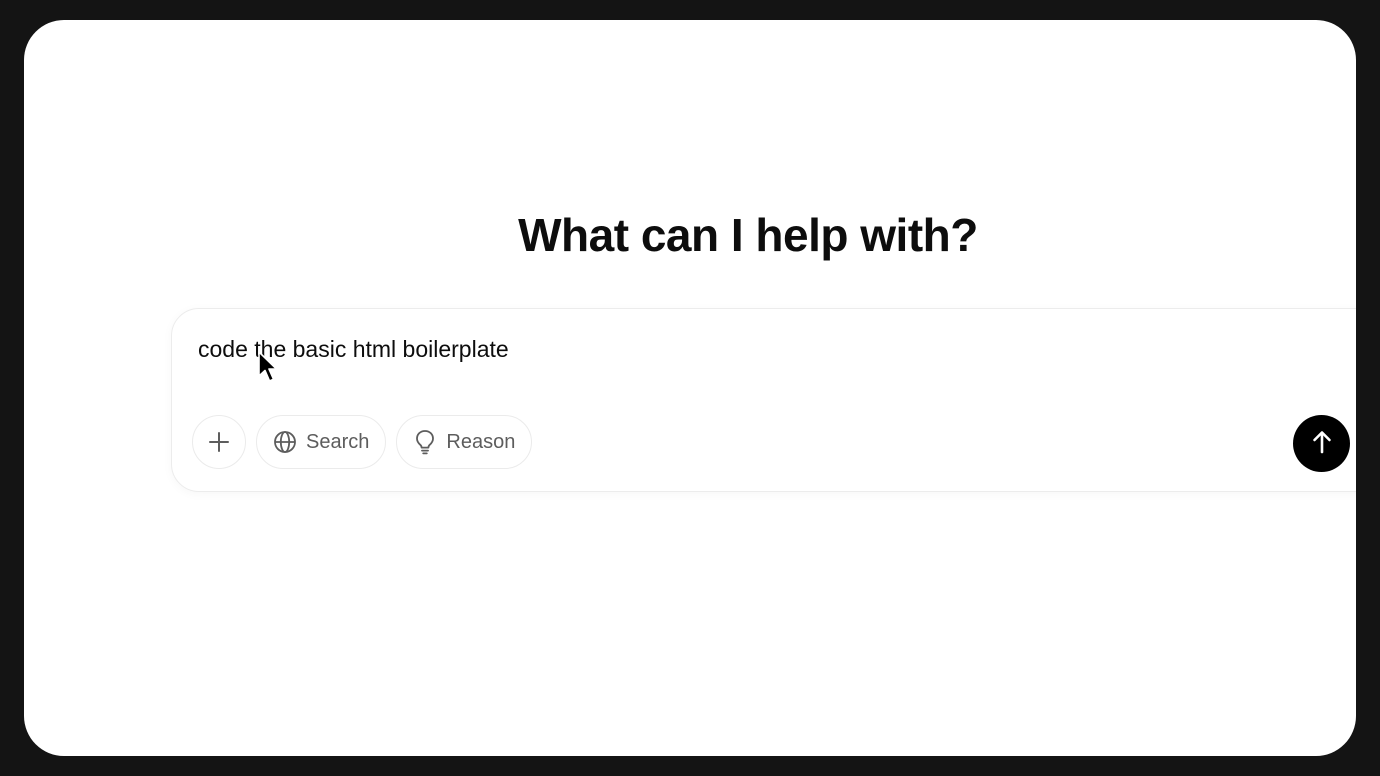 The width and height of the screenshot is (1380, 776). Describe the element at coordinates (748, 349) in the screenshot. I see `prompt-input` at that location.